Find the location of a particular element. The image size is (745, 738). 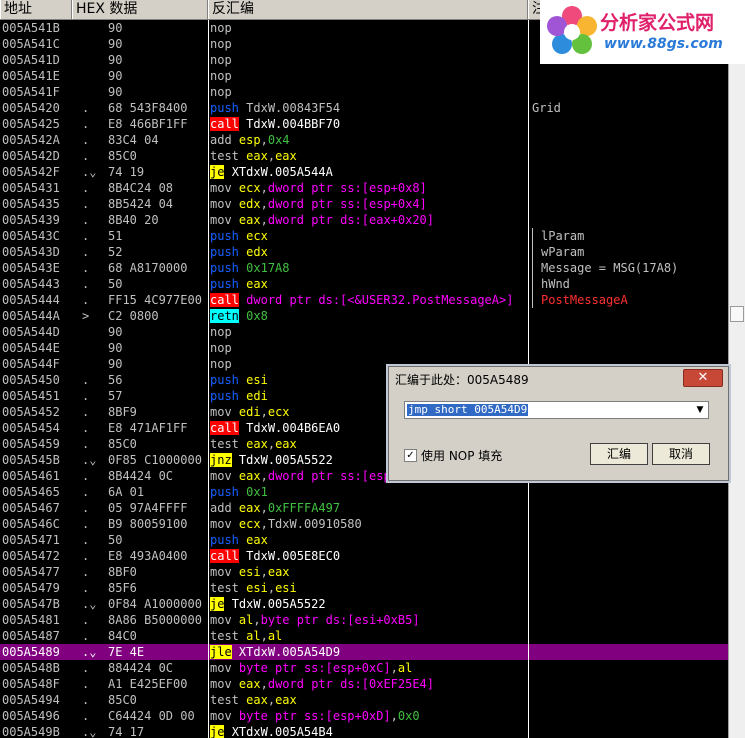

operand: 0x17A8 is located at coordinates (268, 268).